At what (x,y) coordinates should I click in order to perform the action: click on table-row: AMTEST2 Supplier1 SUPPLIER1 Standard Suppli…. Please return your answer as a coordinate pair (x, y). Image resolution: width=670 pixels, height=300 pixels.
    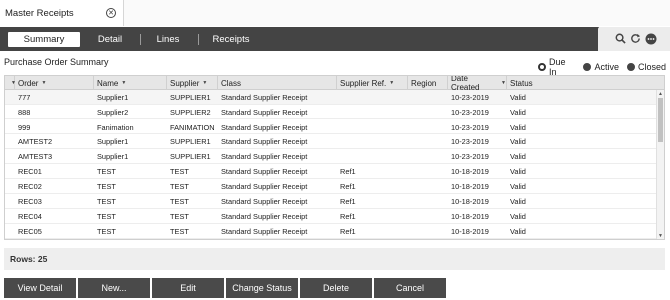
    Looking at the image, I should click on (331, 142).